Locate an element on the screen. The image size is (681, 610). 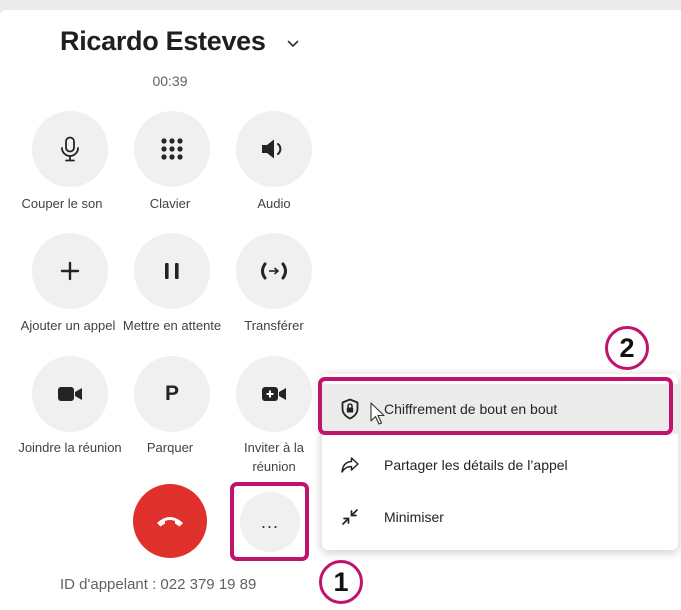
video-icon is located at coordinates (70, 394).